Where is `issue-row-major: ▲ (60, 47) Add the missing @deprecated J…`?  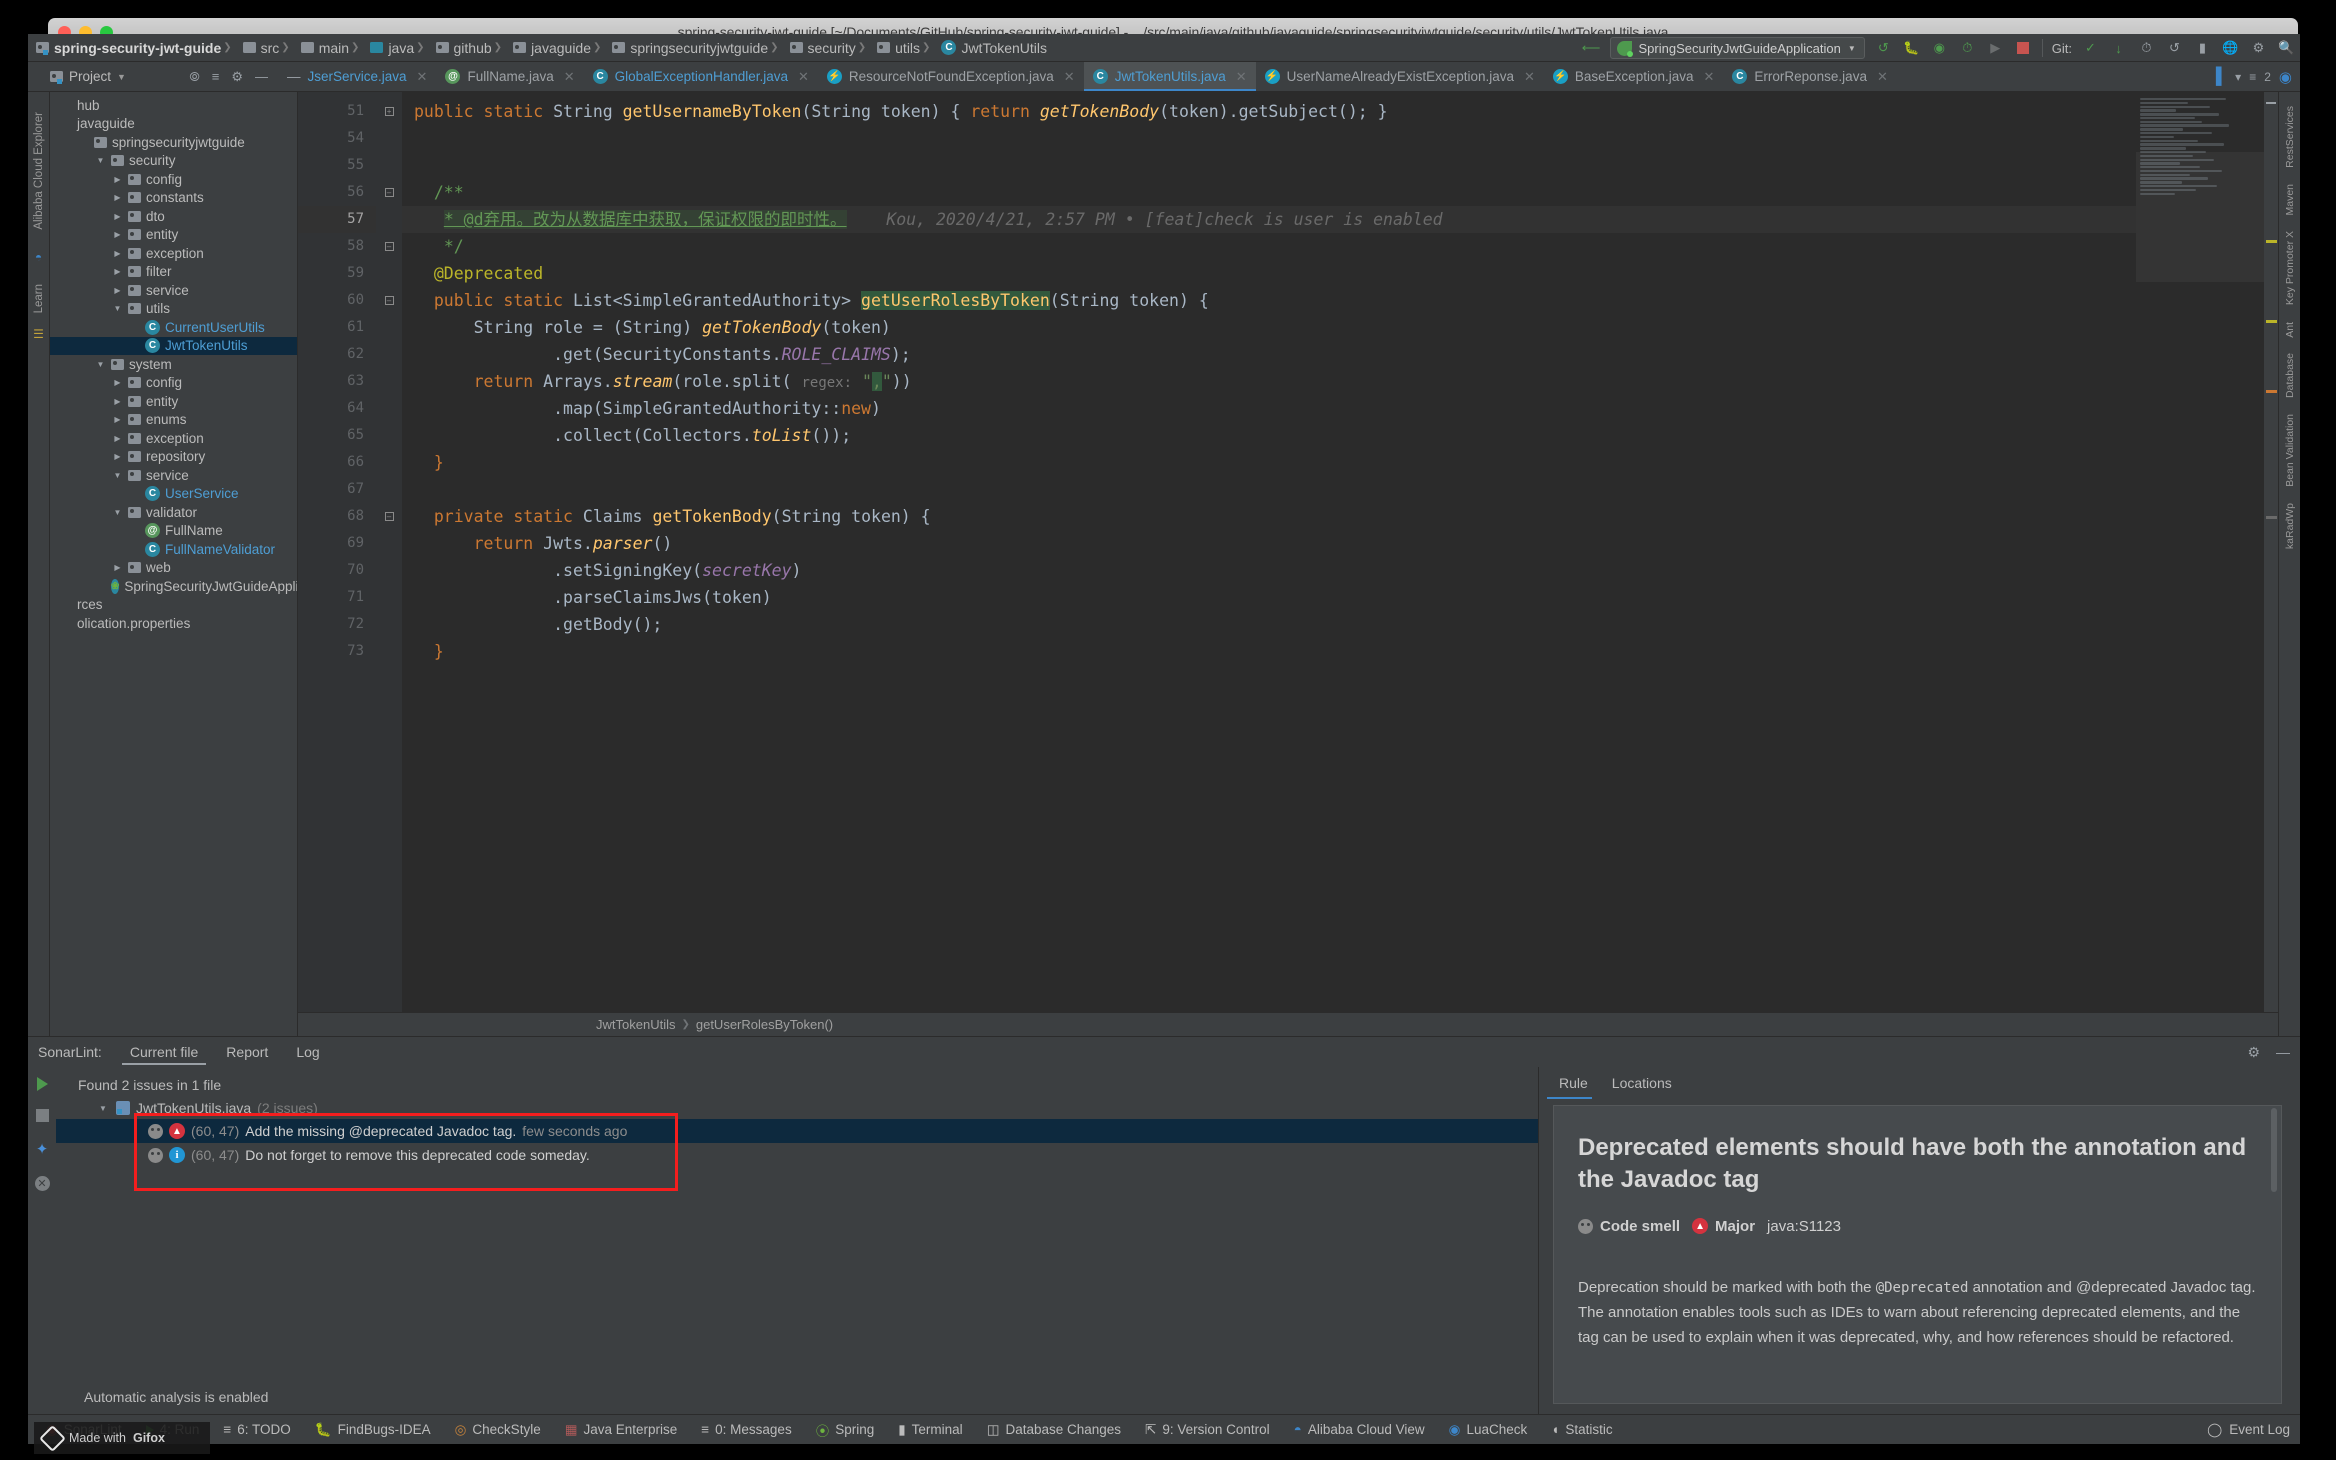
issue-row-major: ▲ (60, 47) Add the missing @deprecated J… is located at coordinates (797, 1131).